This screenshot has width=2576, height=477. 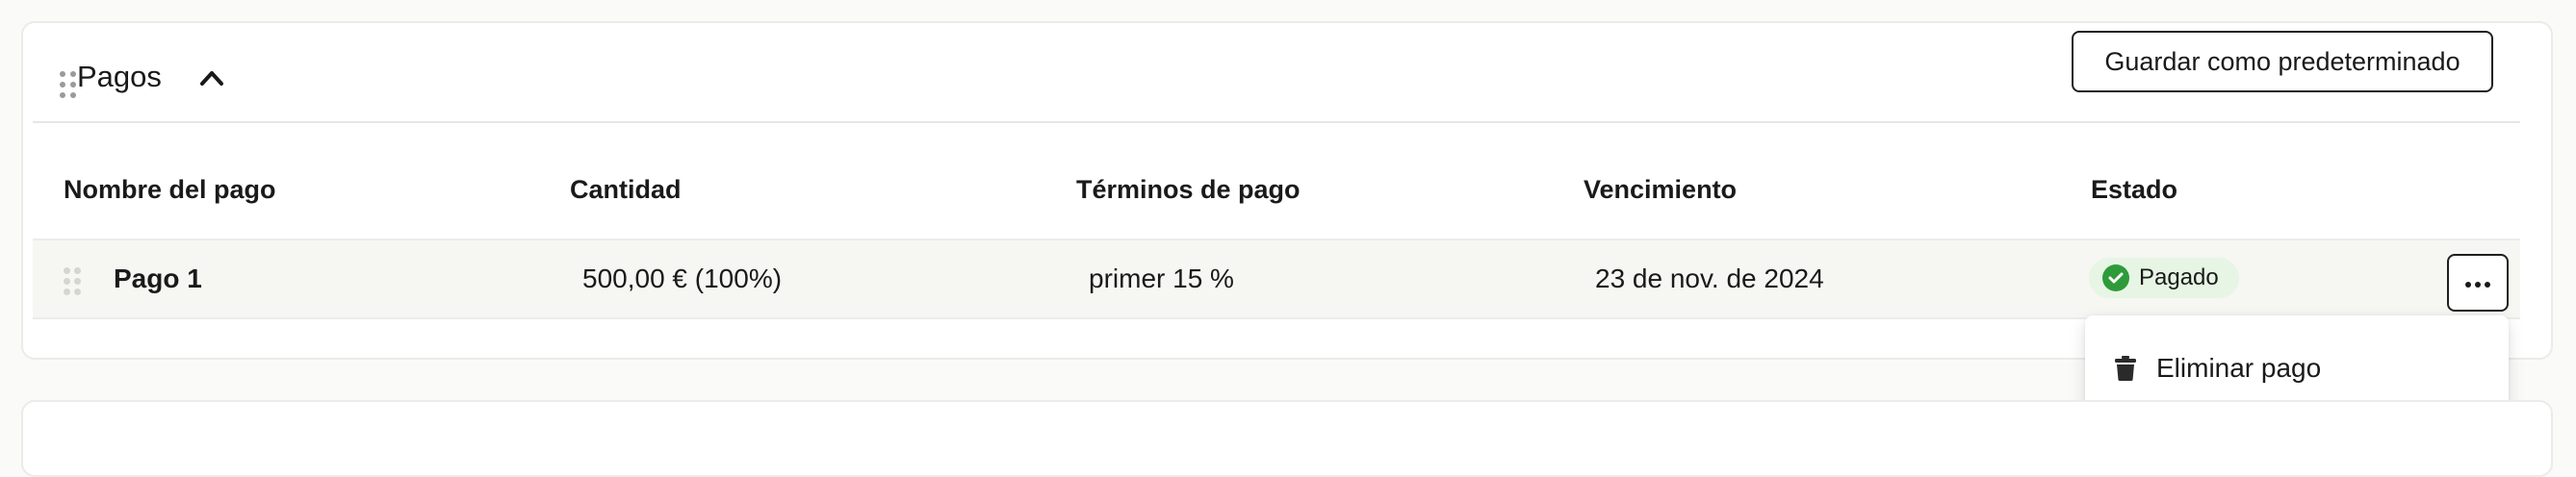 What do you see at coordinates (626, 189) in the screenshot?
I see `column-header-amount: Cantidad` at bounding box center [626, 189].